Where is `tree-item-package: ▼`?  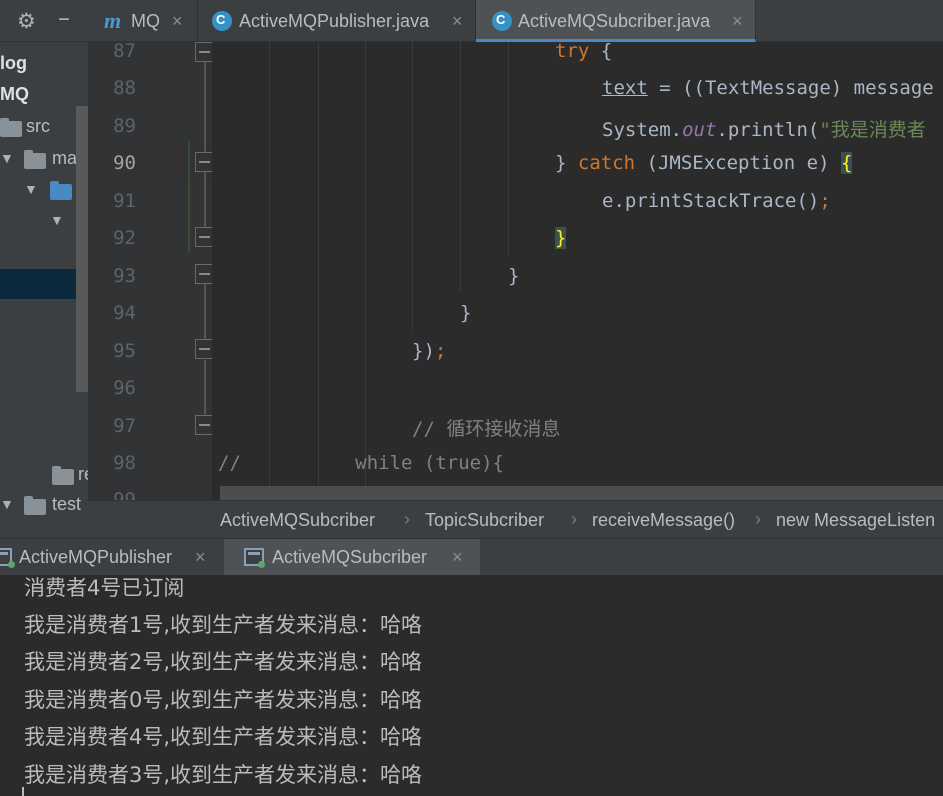 tree-item-package: ▼ is located at coordinates (44, 222).